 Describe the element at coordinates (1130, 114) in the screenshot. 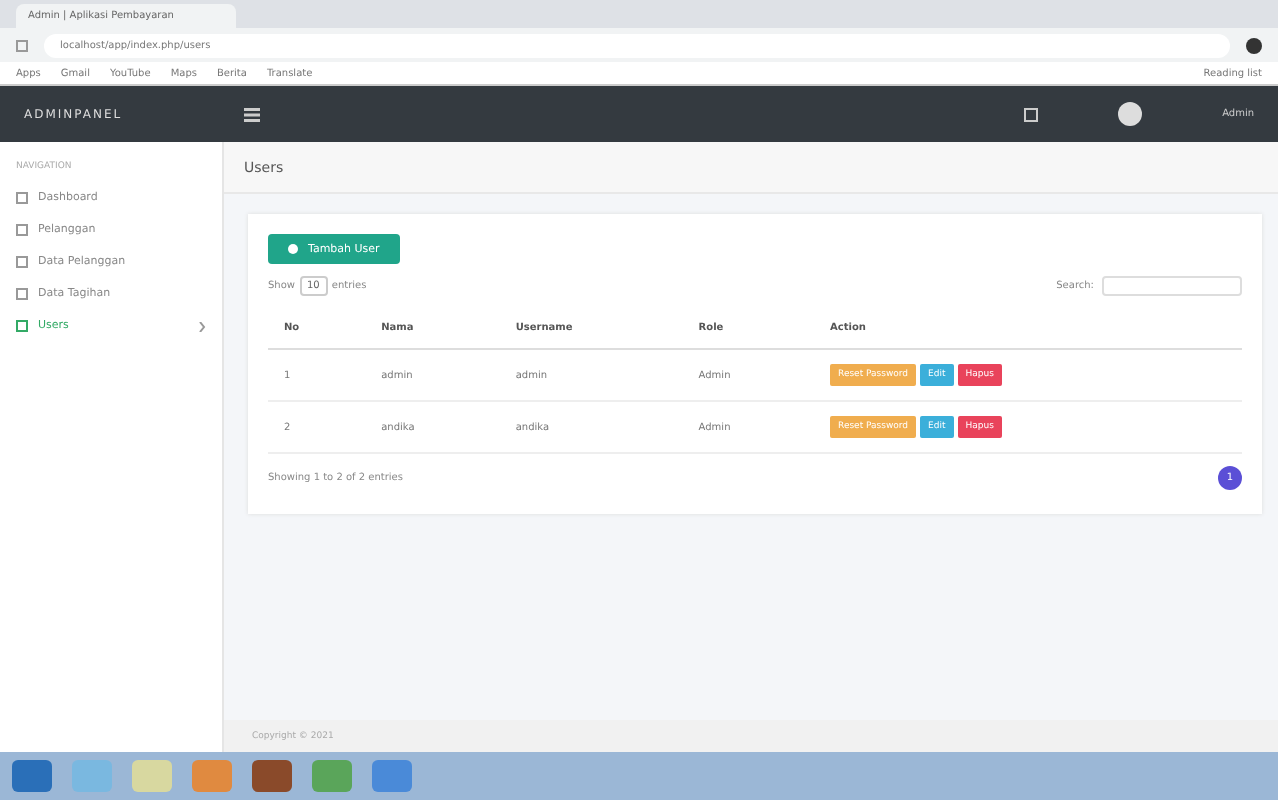

I see `avatar-icon` at that location.